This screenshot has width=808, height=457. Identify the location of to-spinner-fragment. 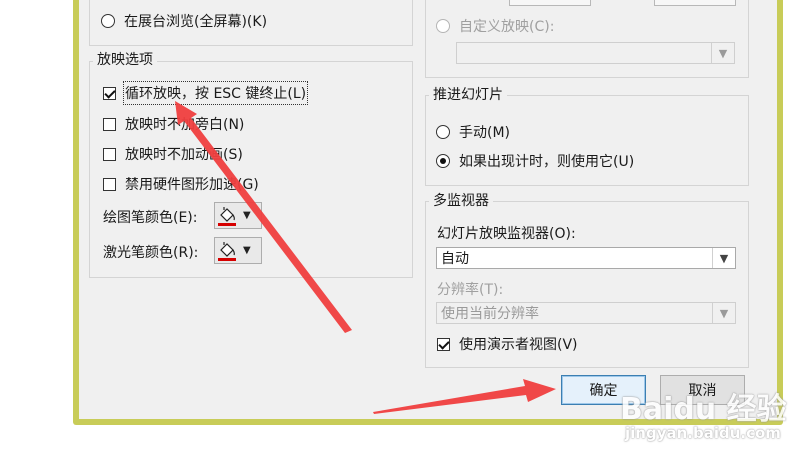
(695, 3).